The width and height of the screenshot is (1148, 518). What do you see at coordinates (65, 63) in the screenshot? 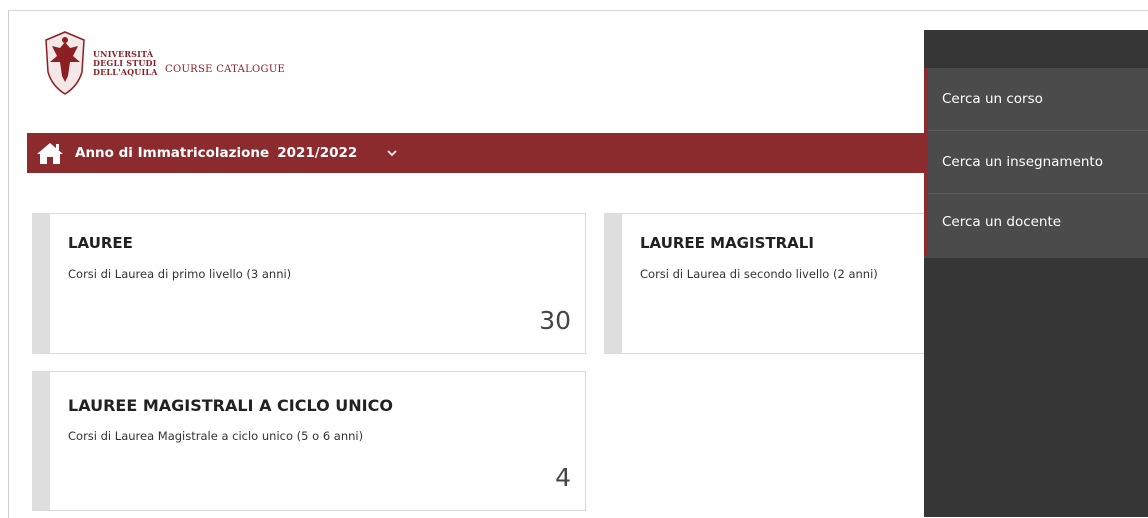
I see `university-logo` at bounding box center [65, 63].